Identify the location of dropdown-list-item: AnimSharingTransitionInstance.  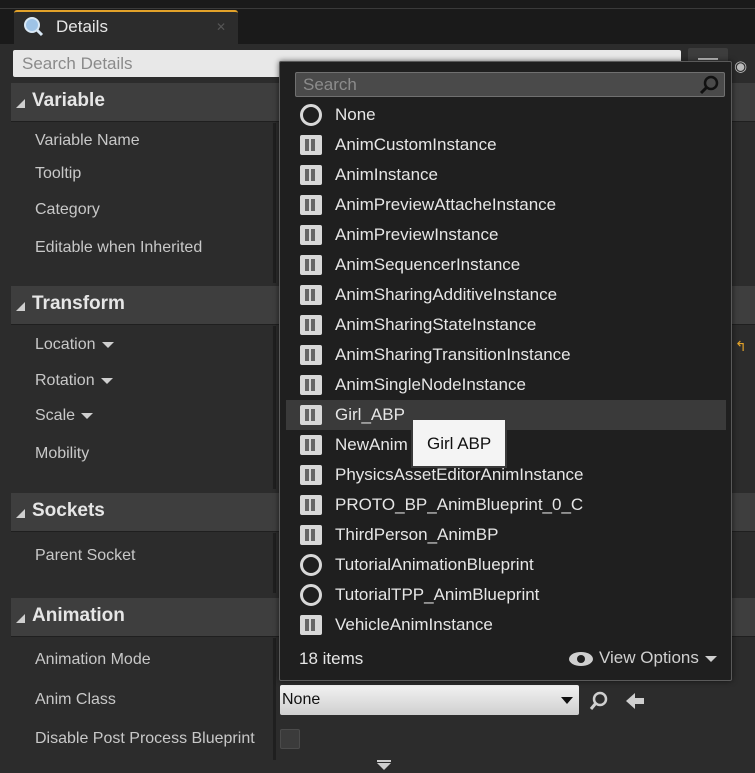
(506, 355).